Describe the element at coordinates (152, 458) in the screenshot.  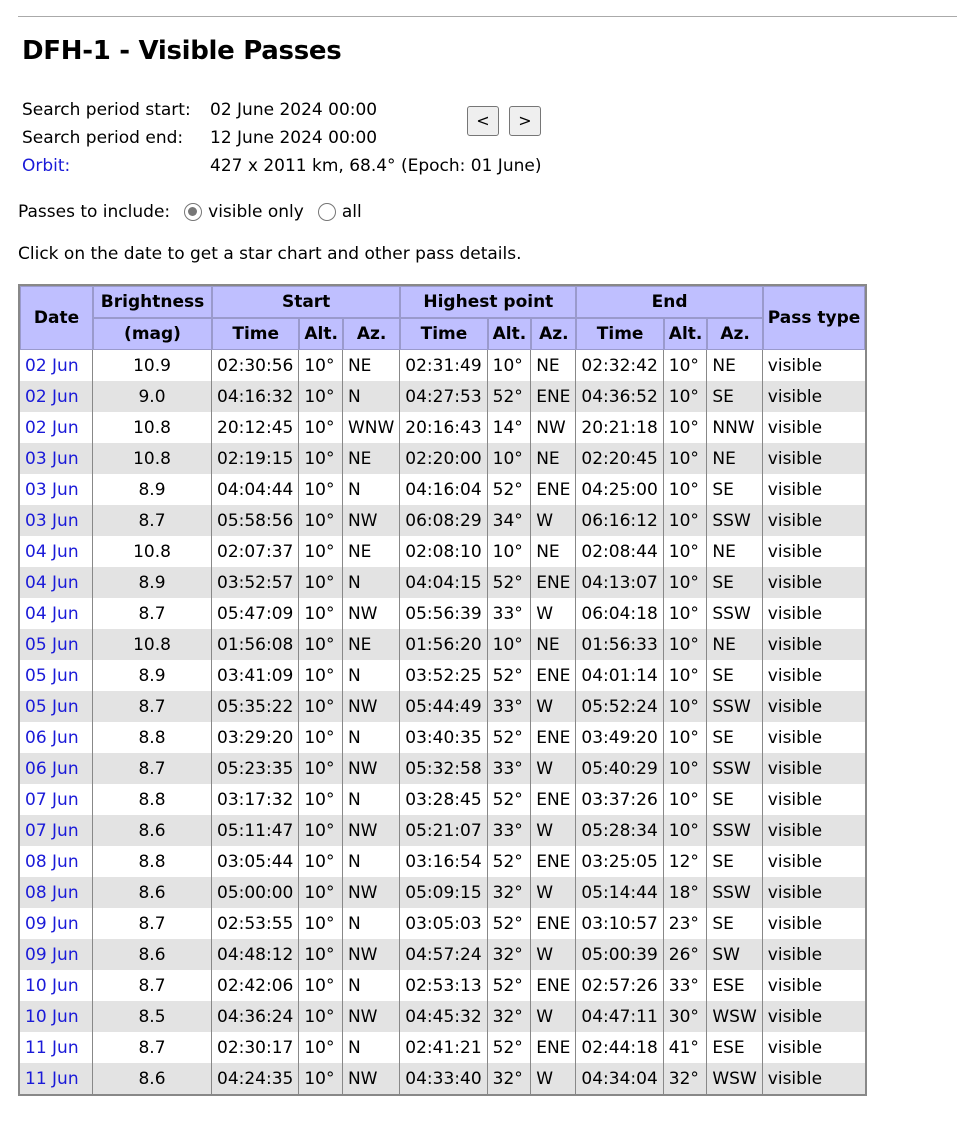
I see `cell-brightness: 10.8` at that location.